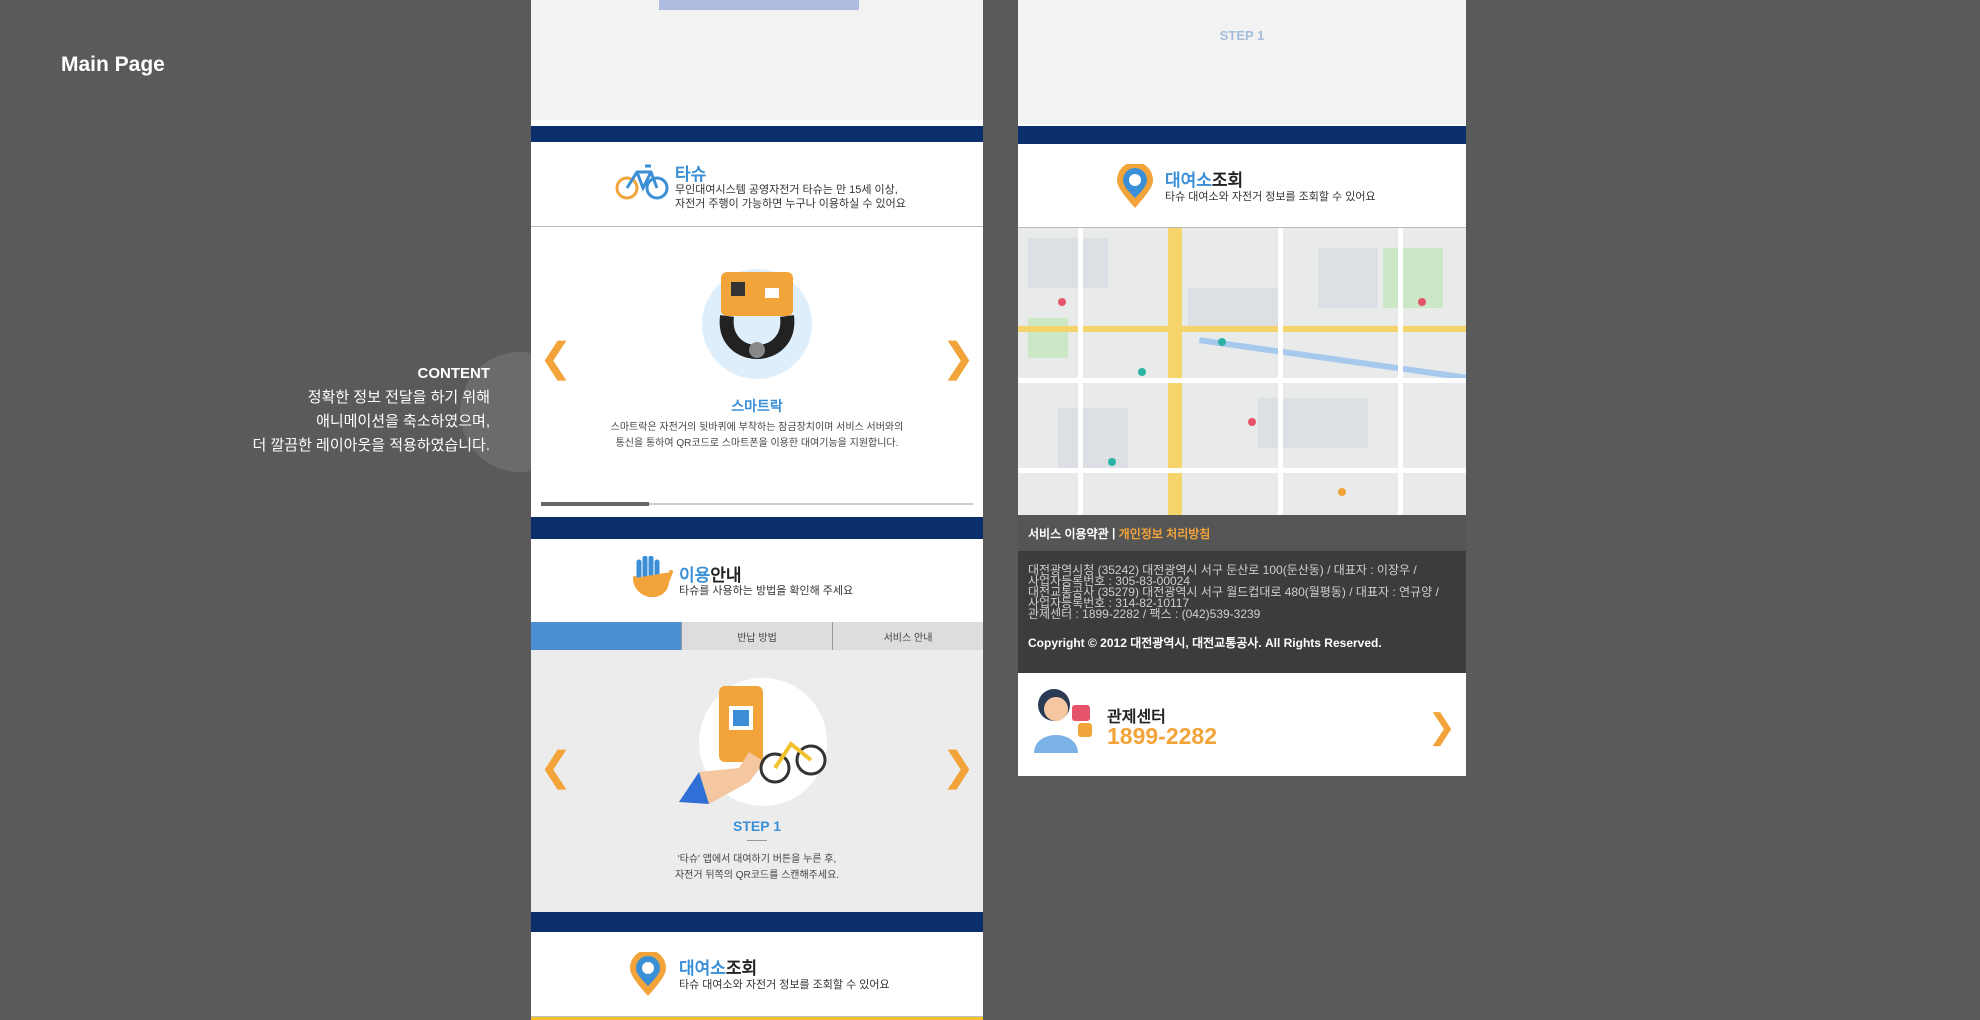 The width and height of the screenshot is (1980, 1020). What do you see at coordinates (1144, 614) in the screenshot?
I see `footer-info-line: 관제센터 : 1899-2282 / 팩스 : (042)539-3239` at bounding box center [1144, 614].